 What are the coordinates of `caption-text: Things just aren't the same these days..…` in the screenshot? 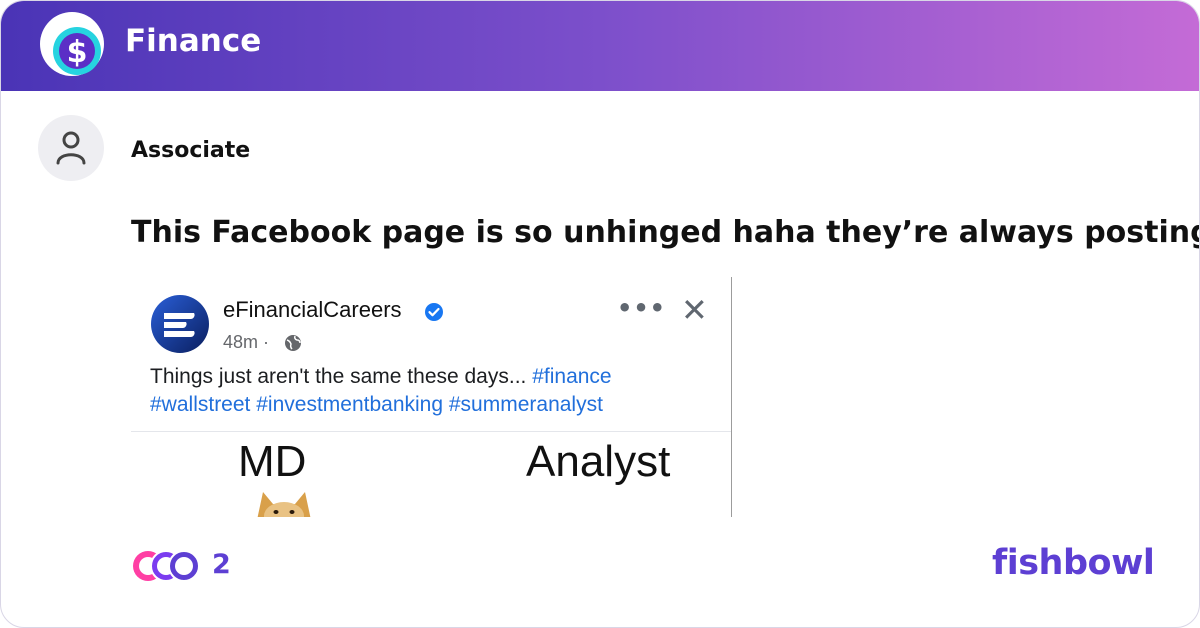 It's located at (341, 376).